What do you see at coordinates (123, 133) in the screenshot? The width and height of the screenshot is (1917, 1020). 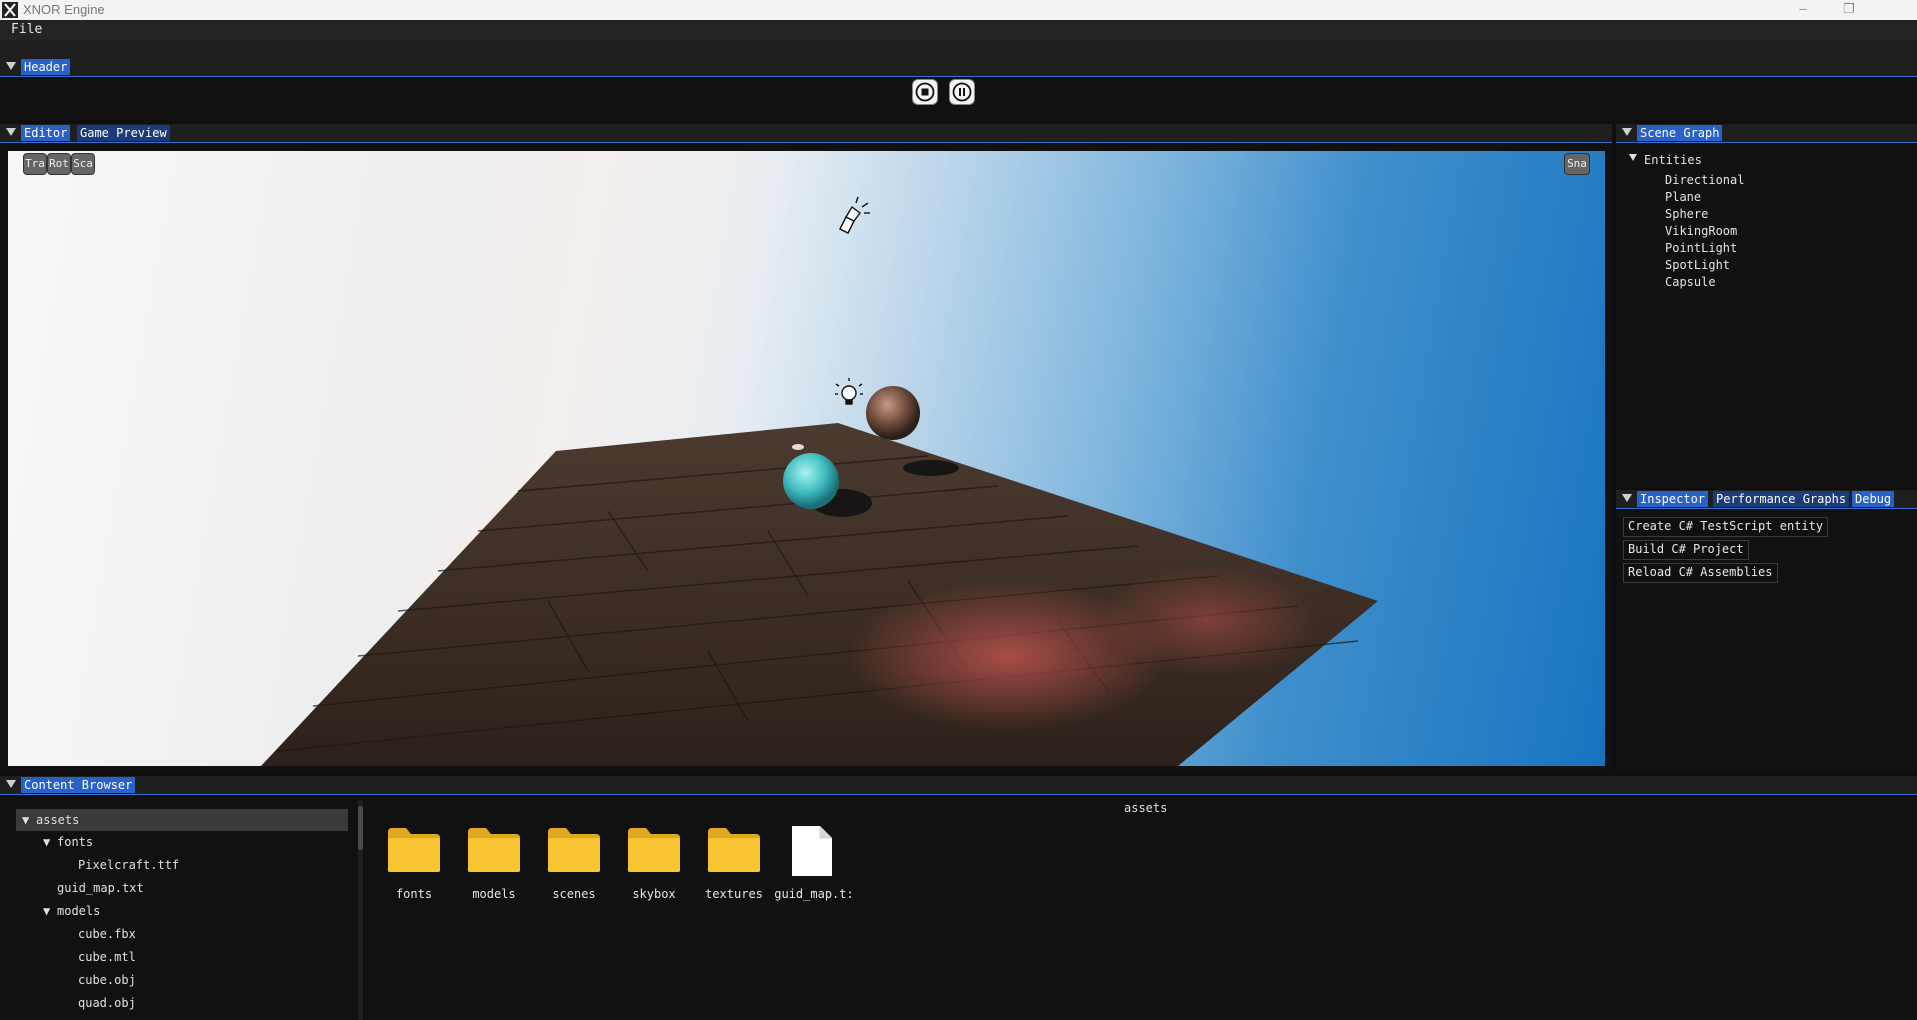 I see `tab-game-preview: Game Preview` at bounding box center [123, 133].